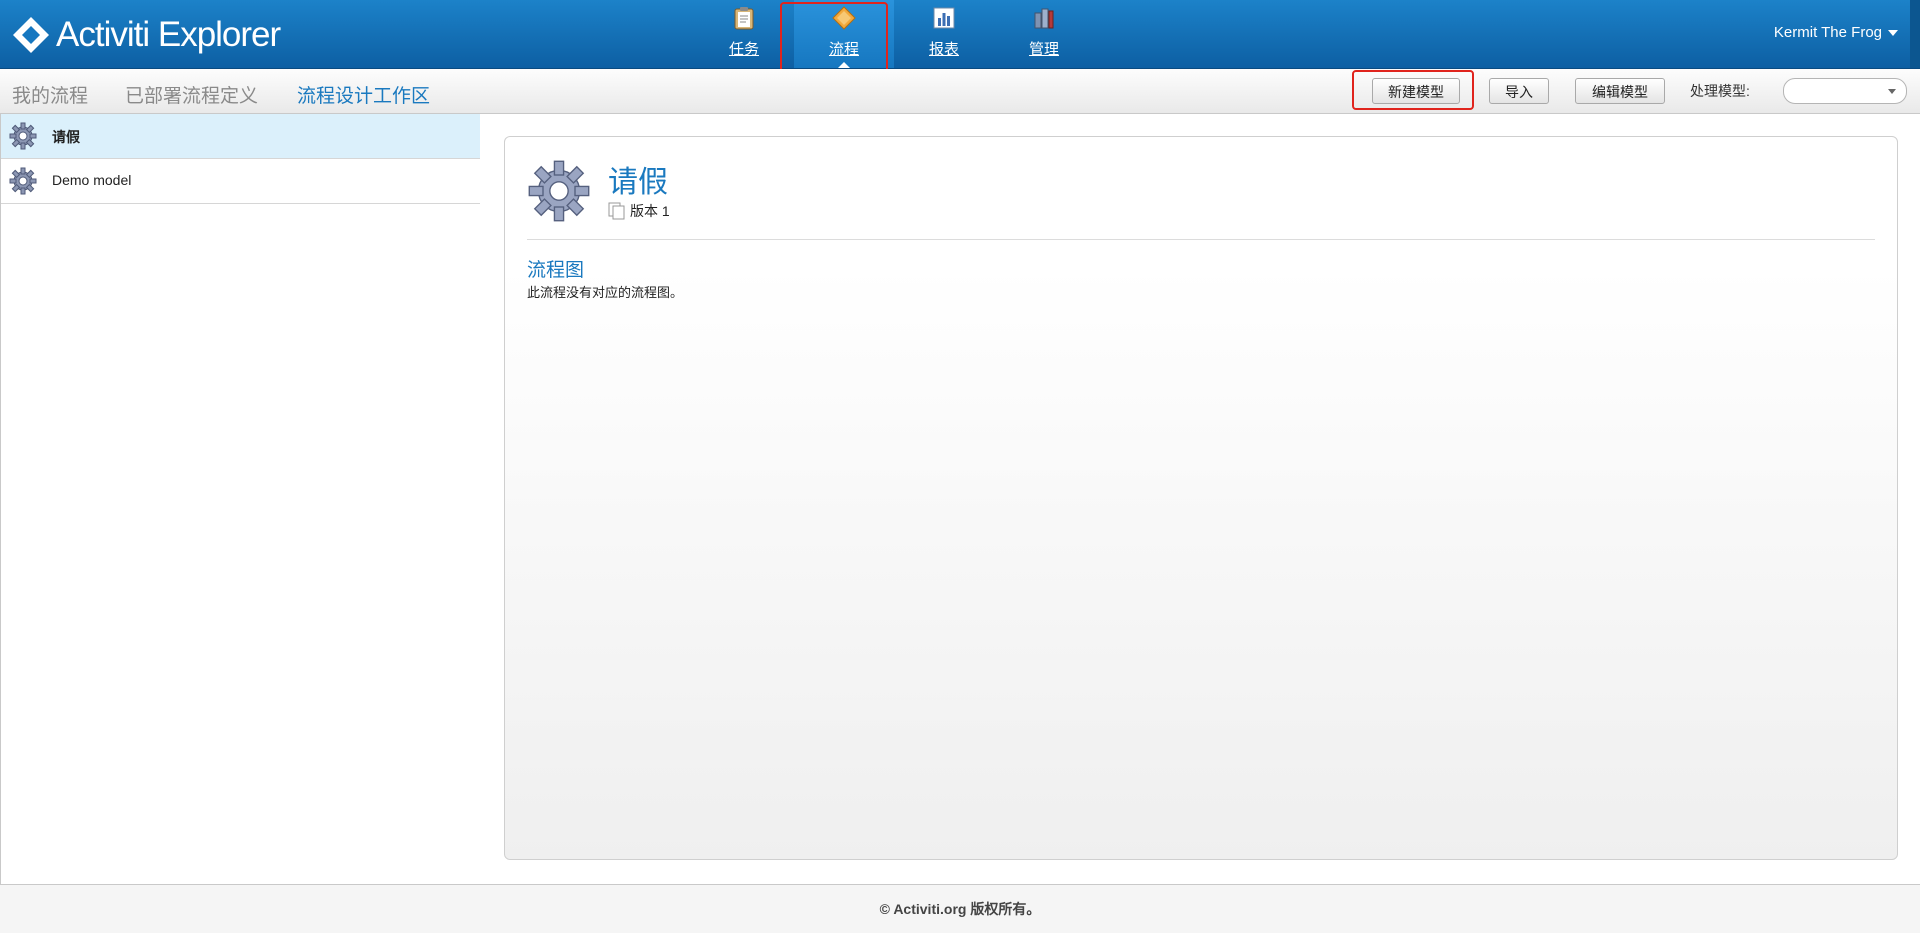 This screenshot has height=933, width=1920. Describe the element at coordinates (960, 91) in the screenshot. I see `sub-nav: 我的流程 已部署流程定义 流程设计工作区 新建模型 导入 编辑模型 处理模型:` at that location.